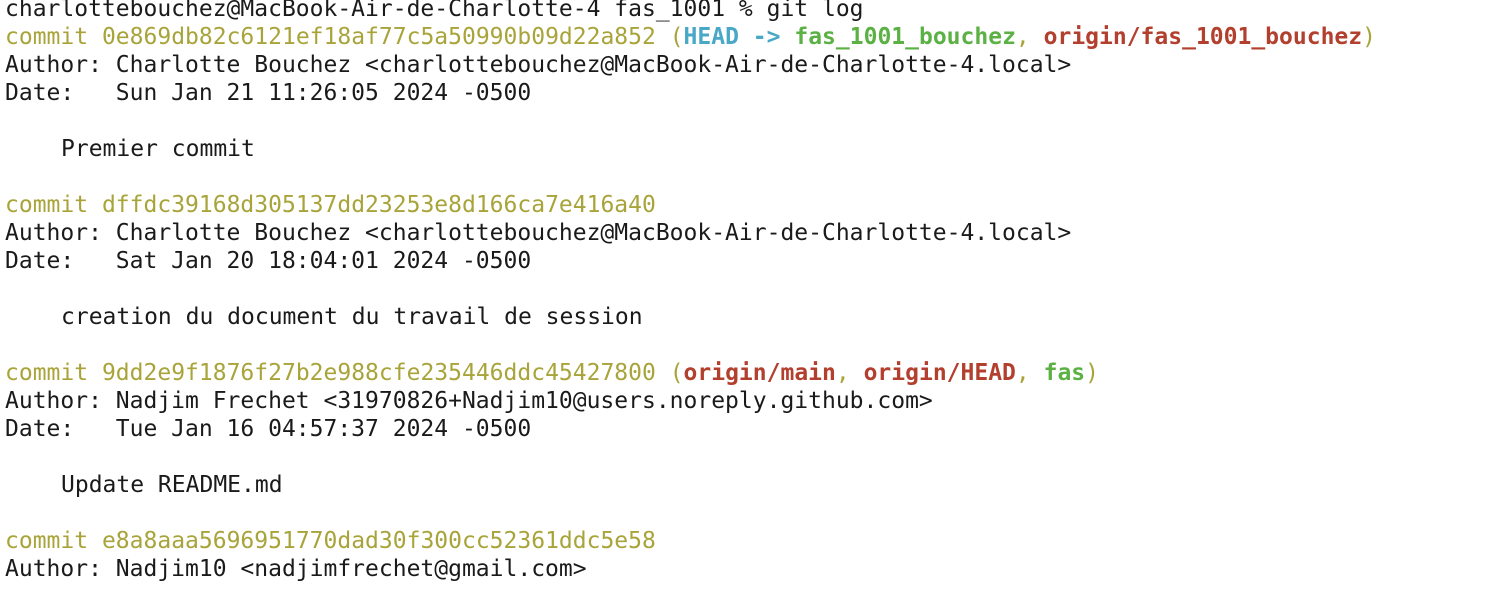  What do you see at coordinates (1064, 373) in the screenshot?
I see `ref-local-branch: fas` at bounding box center [1064, 373].